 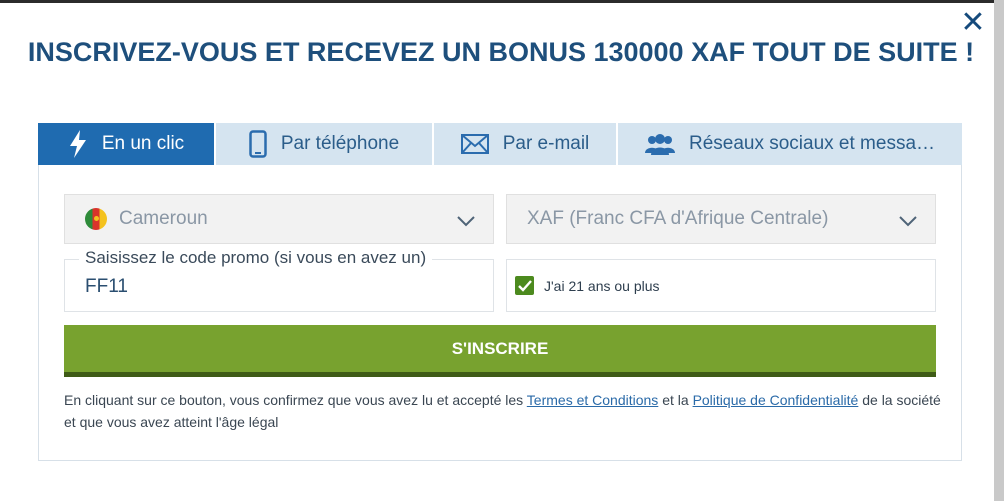 What do you see at coordinates (279, 219) in the screenshot?
I see `country-select: Cameroun` at bounding box center [279, 219].